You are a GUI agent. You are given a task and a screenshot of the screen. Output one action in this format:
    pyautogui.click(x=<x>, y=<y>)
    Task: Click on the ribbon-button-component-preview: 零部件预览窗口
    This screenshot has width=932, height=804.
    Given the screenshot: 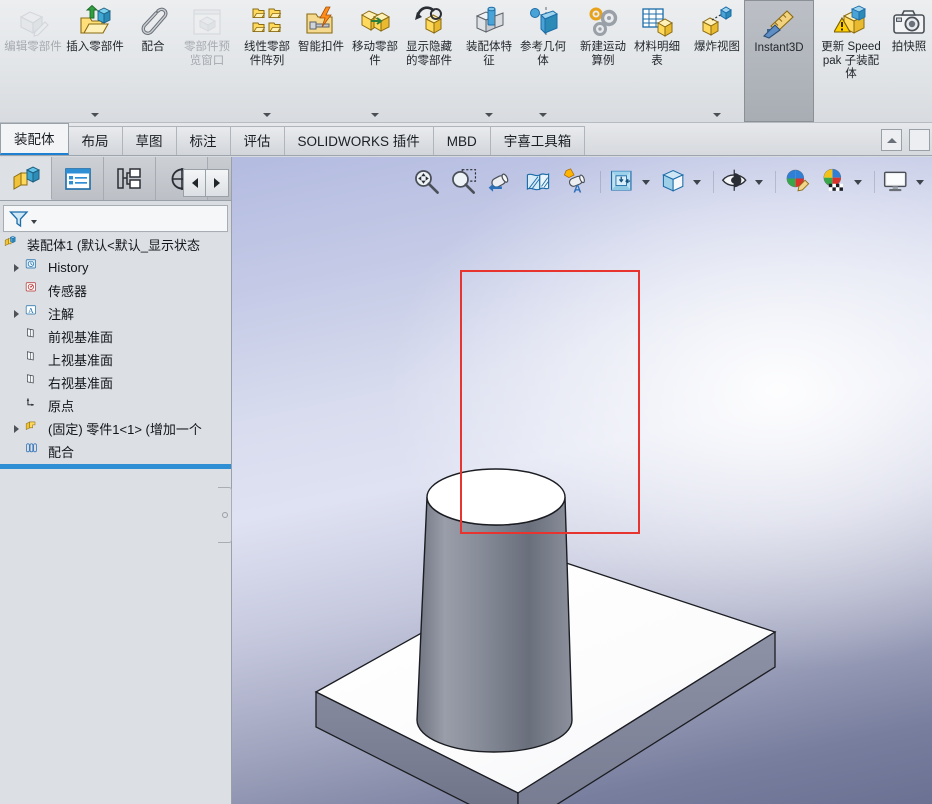 What is the action you would take?
    pyautogui.click(x=207, y=61)
    